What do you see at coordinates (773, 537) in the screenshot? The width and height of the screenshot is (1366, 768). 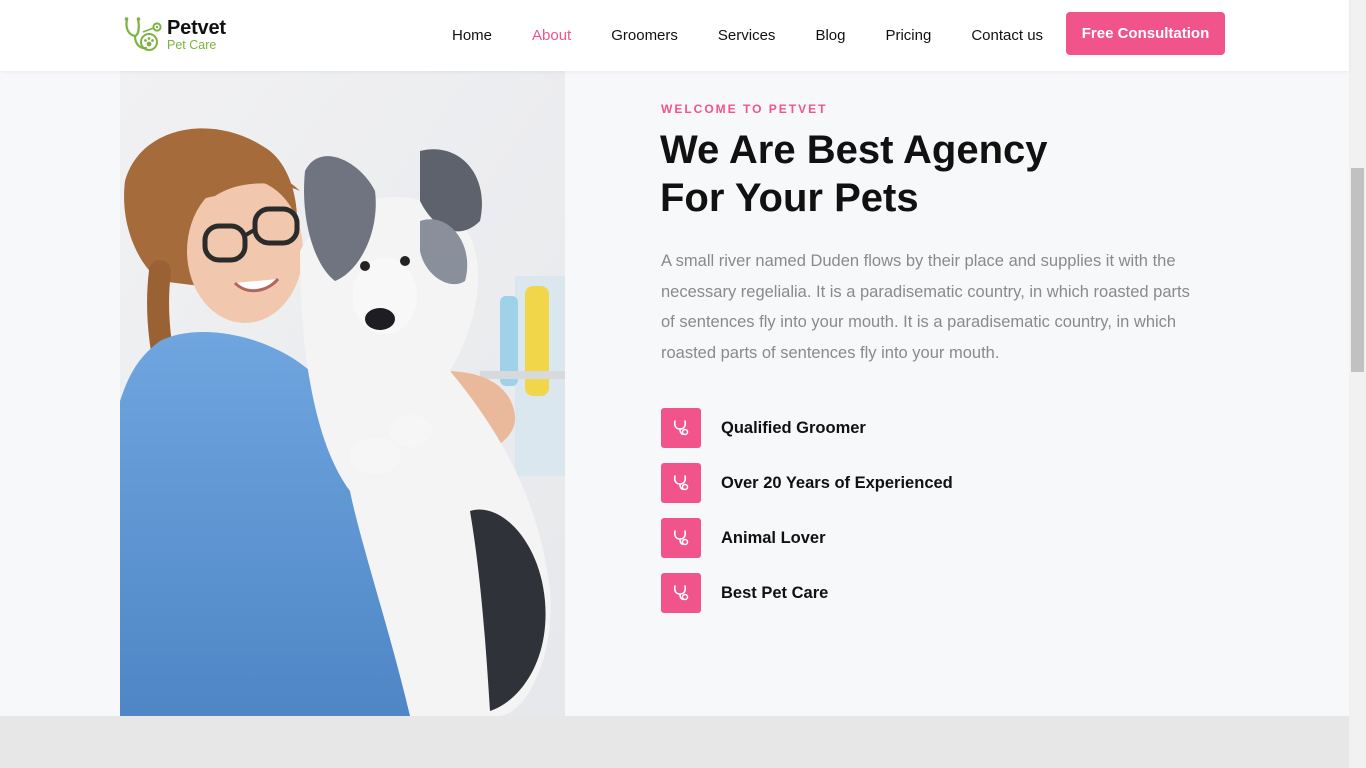 I see `feature-label: Animal Lover` at bounding box center [773, 537].